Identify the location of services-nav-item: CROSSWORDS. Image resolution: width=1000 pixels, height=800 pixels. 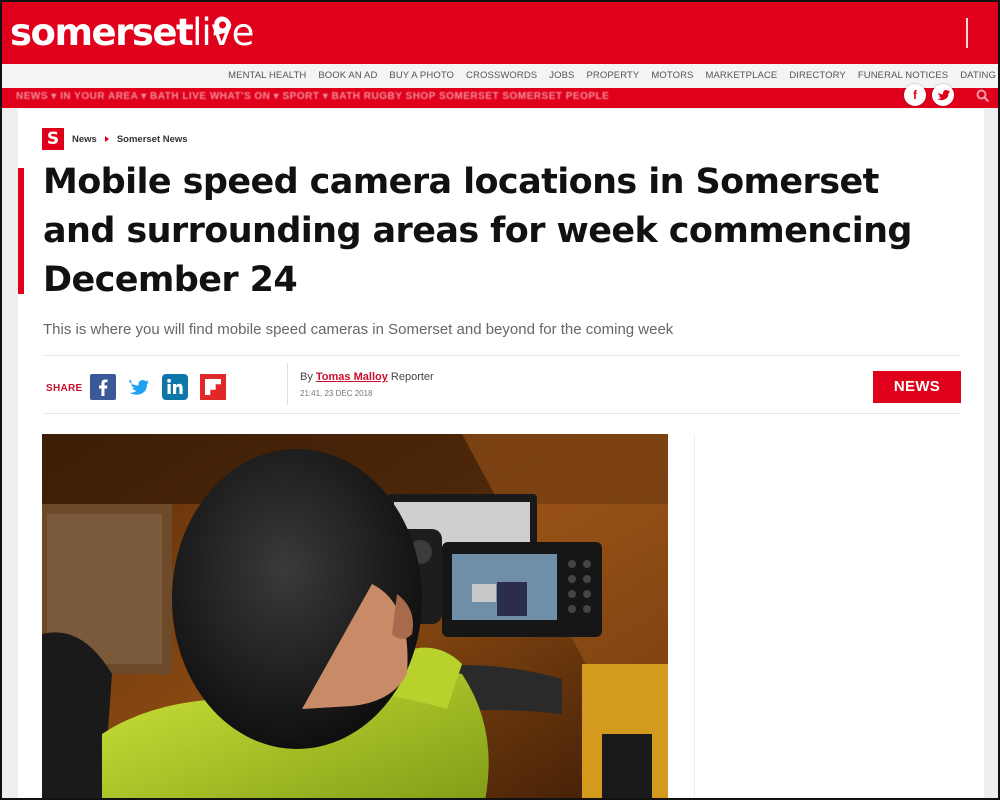
(501, 75).